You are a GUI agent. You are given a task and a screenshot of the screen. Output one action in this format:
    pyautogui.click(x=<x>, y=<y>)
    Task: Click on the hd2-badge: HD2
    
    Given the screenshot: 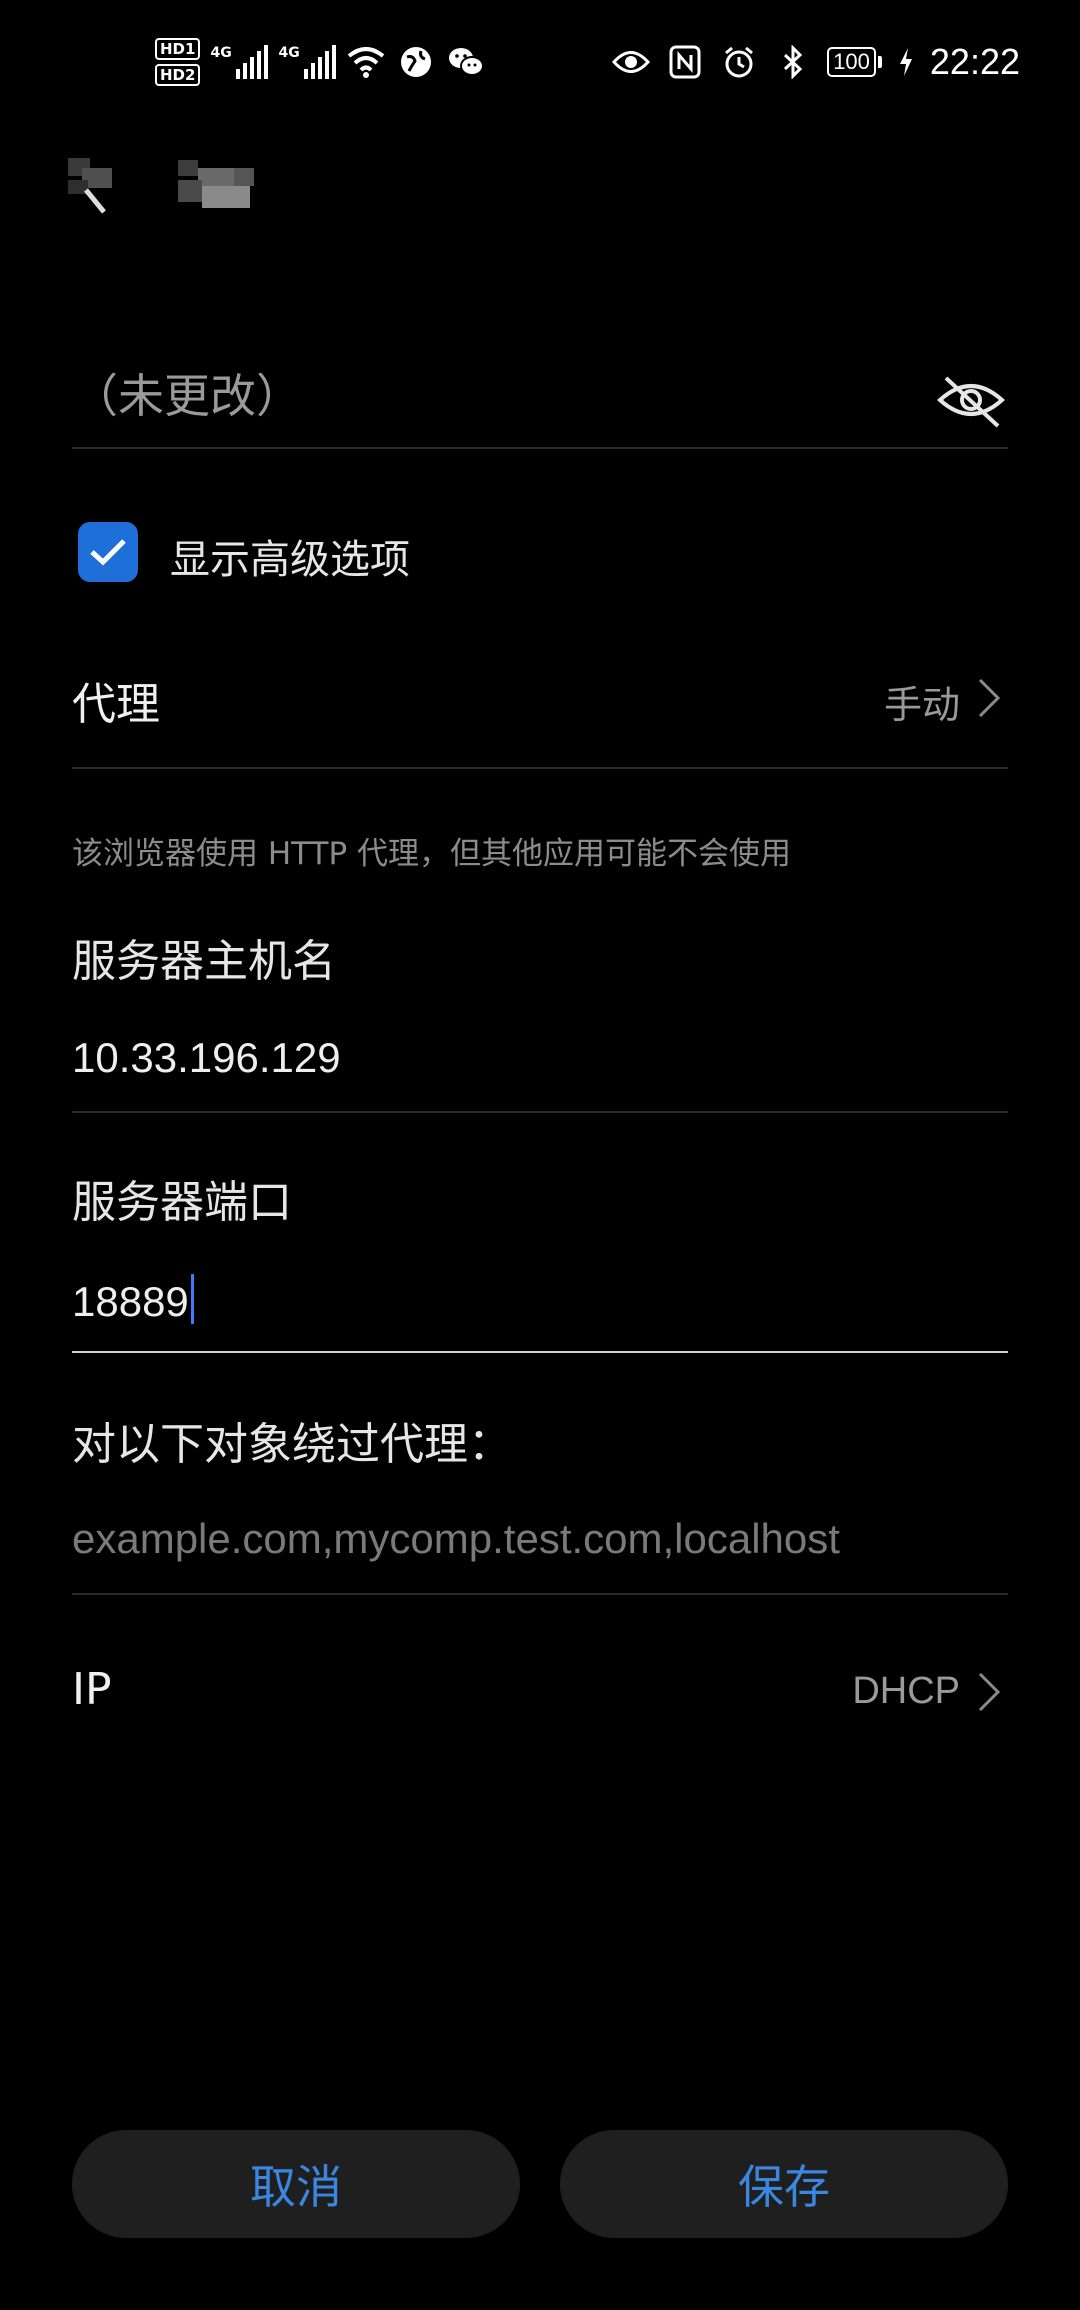 What is the action you would take?
    pyautogui.click(x=178, y=75)
    